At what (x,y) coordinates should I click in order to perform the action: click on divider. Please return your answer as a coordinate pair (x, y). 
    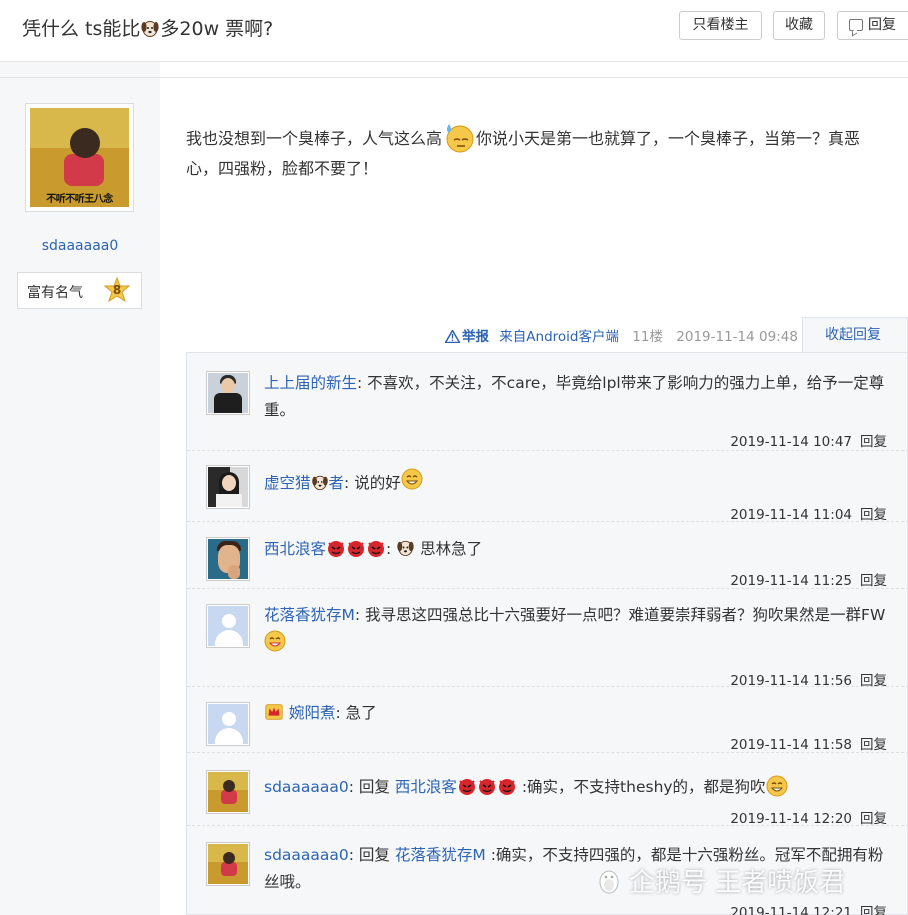
    Looking at the image, I should click on (454, 70).